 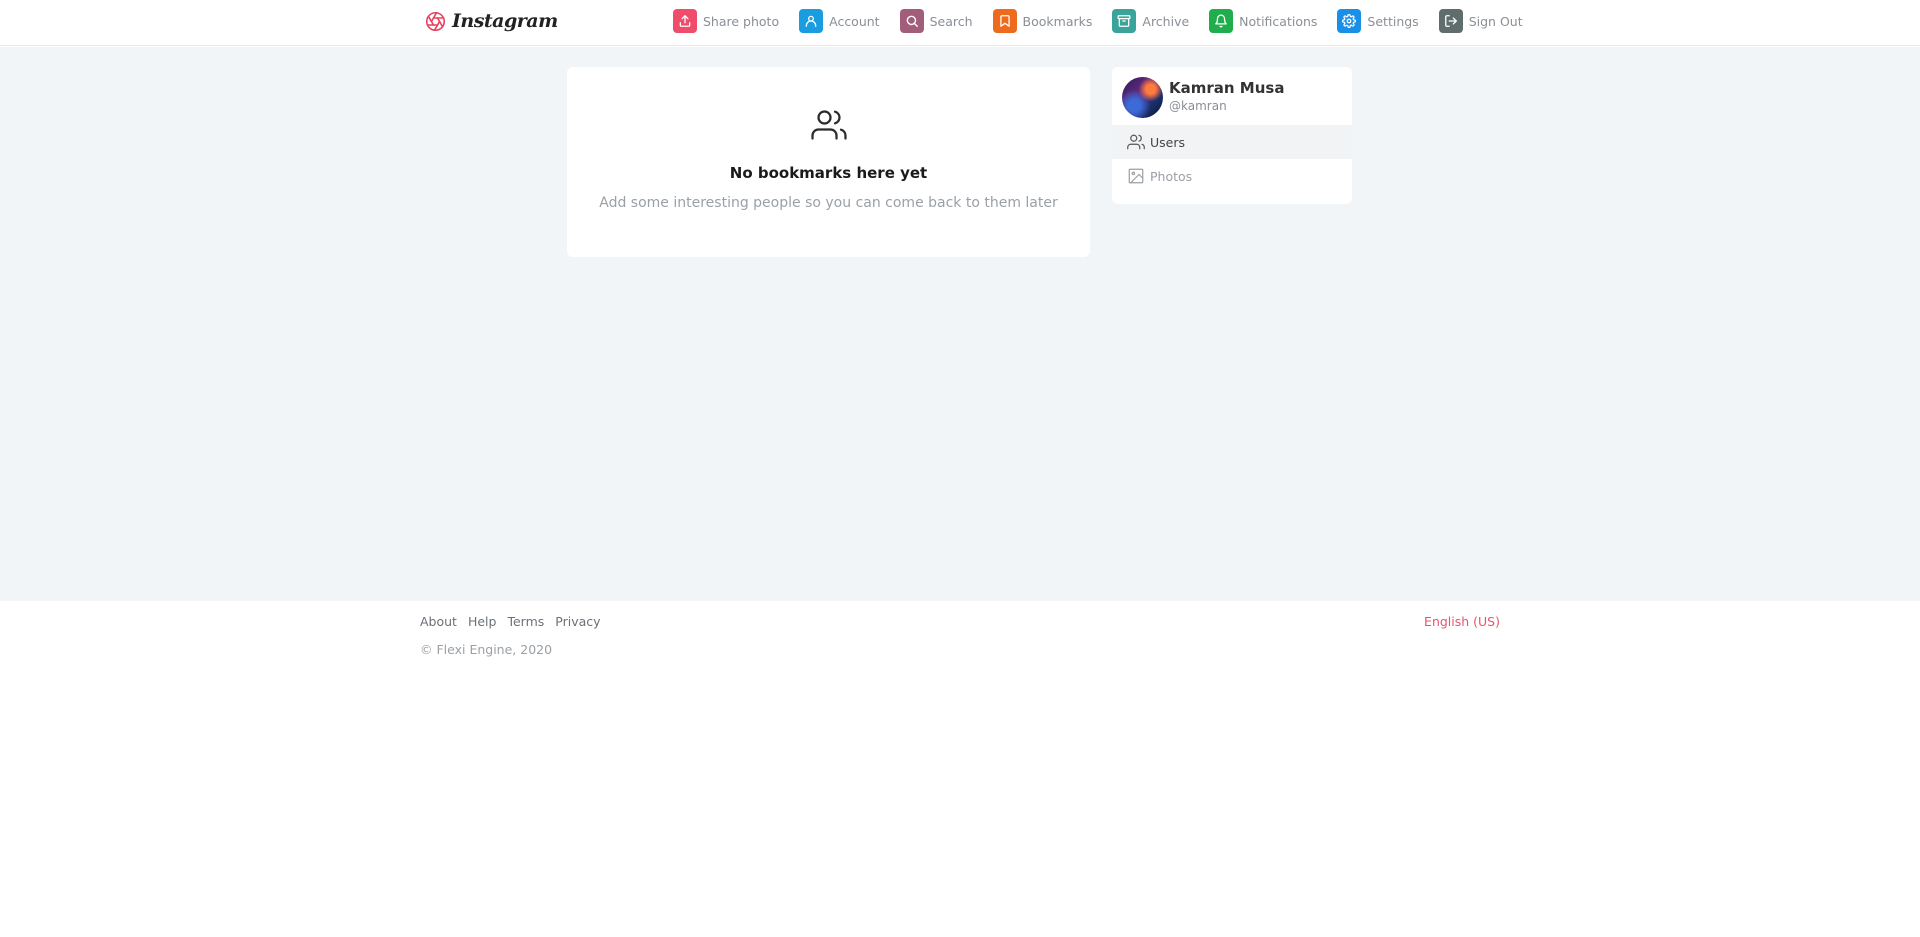 What do you see at coordinates (741, 21) in the screenshot?
I see `nav-label: Share photo` at bounding box center [741, 21].